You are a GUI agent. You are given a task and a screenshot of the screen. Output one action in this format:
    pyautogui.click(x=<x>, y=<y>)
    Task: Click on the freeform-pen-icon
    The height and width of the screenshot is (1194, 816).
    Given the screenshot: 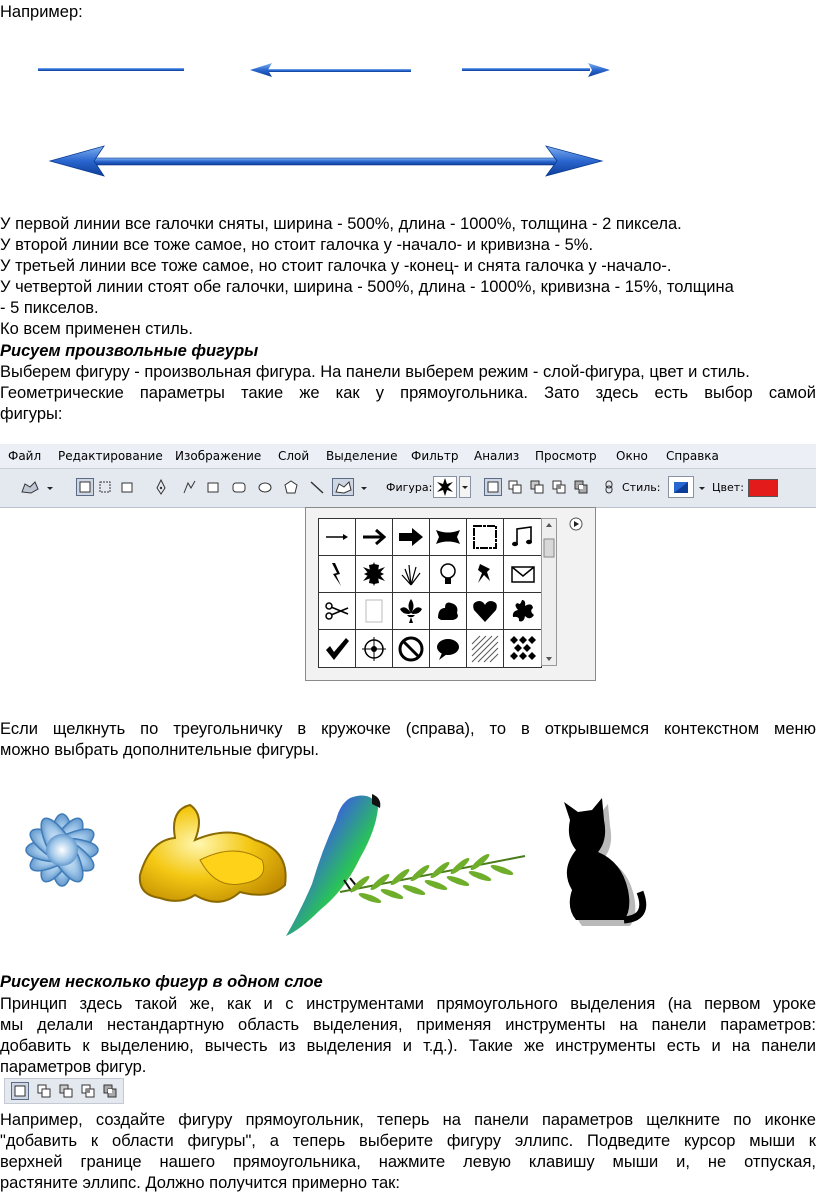 What is the action you would take?
    pyautogui.click(x=189, y=487)
    